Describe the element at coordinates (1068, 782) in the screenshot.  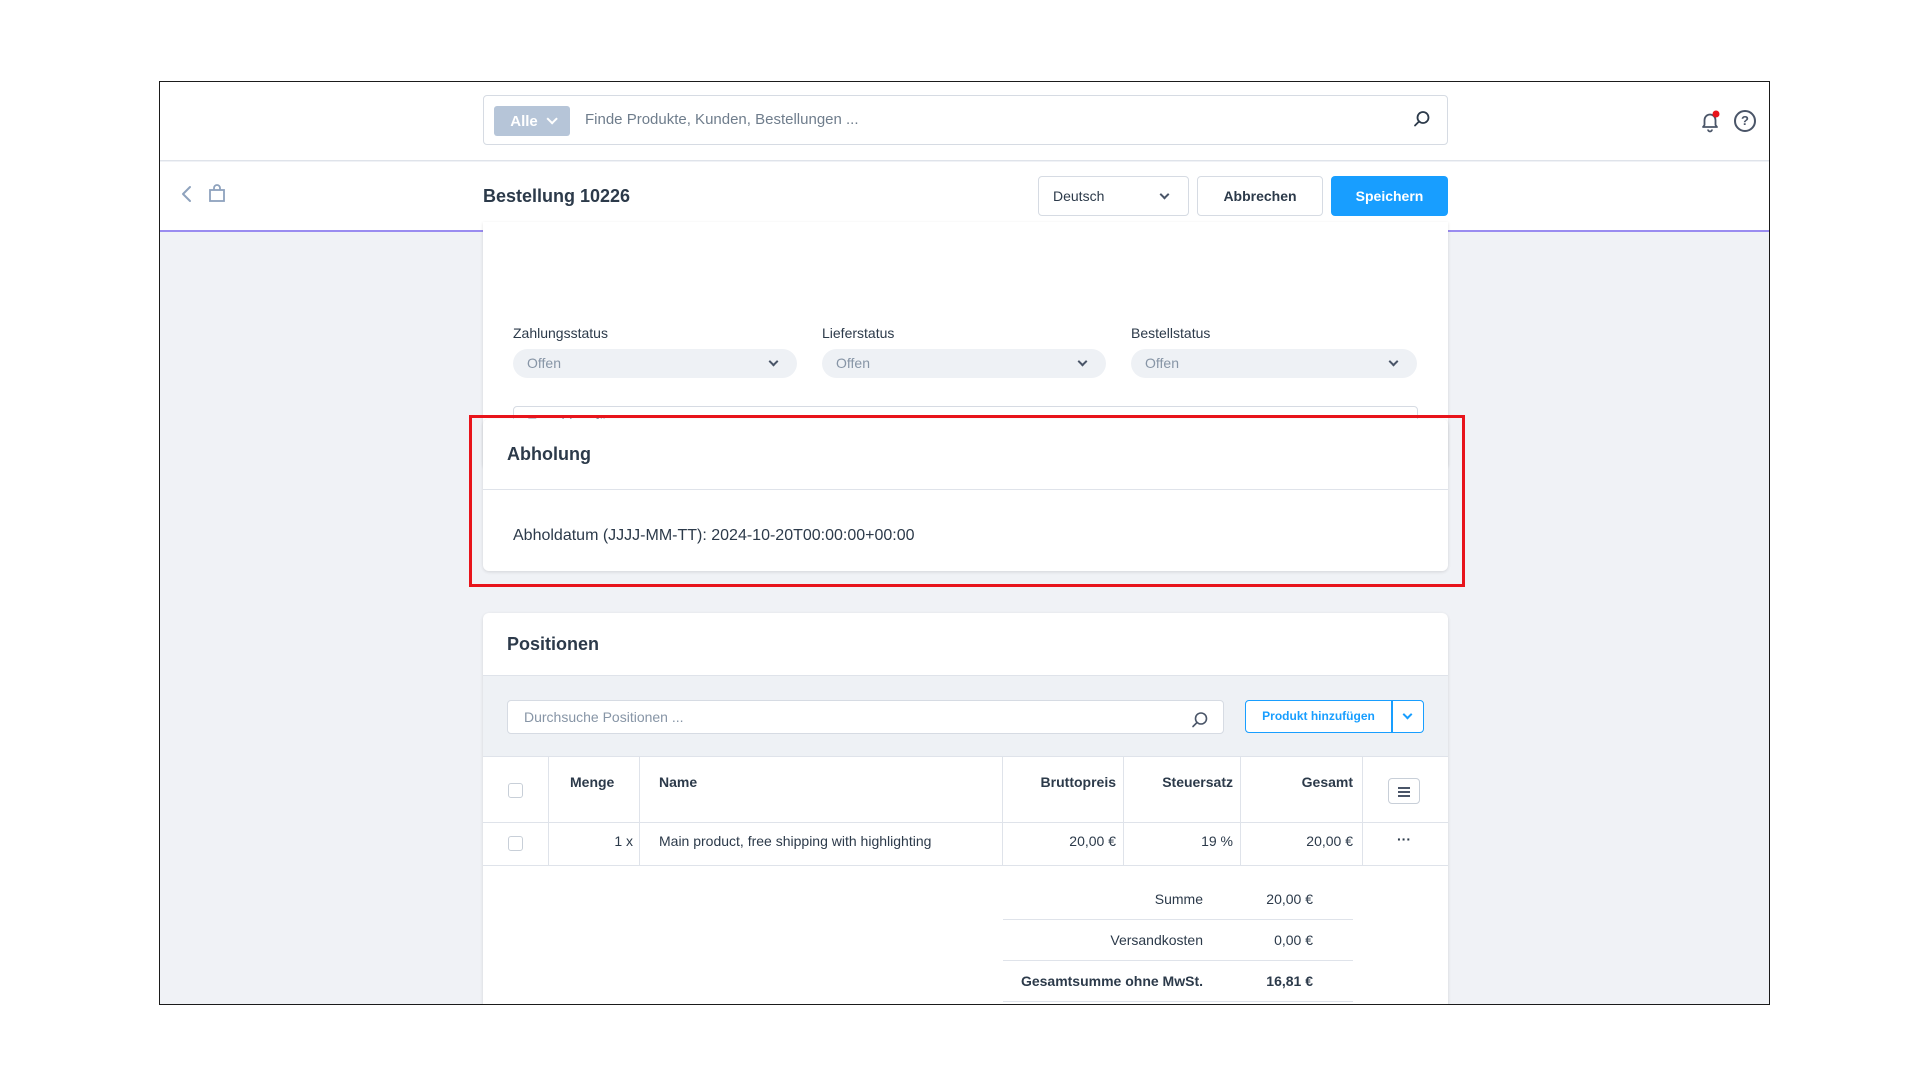
I see `column-header-gross: Bruttopreis` at that location.